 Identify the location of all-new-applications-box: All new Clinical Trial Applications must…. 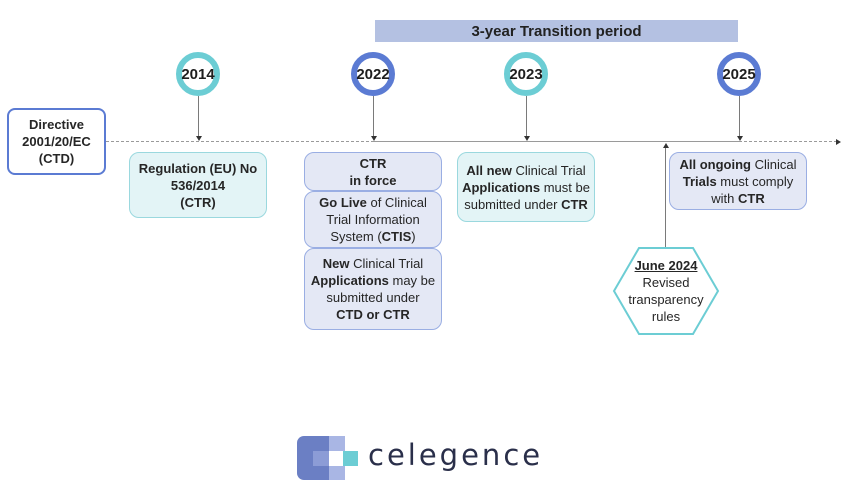
(526, 187).